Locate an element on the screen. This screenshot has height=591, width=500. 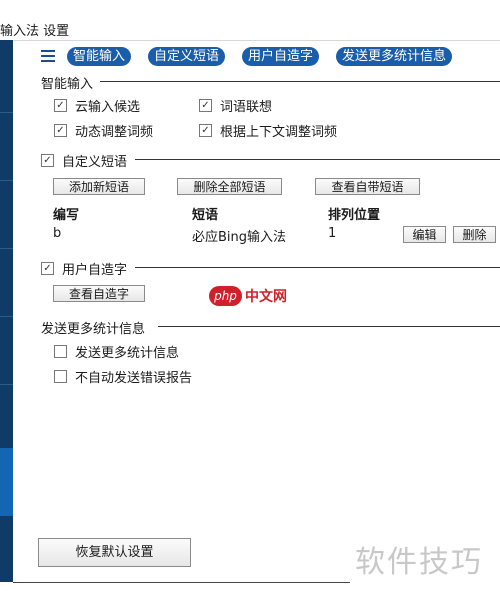
left-nav-strip is located at coordinates (6, 311).